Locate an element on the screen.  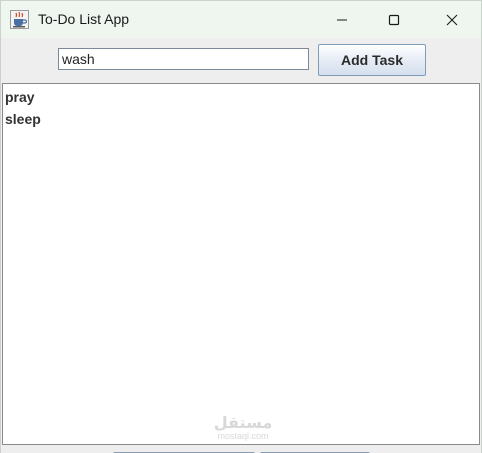
minimize-icon is located at coordinates (342, 20).